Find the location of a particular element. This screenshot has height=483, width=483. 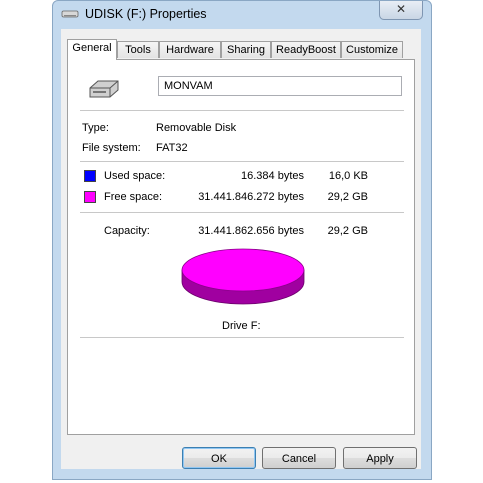

tab-customize: Customize is located at coordinates (372, 49).